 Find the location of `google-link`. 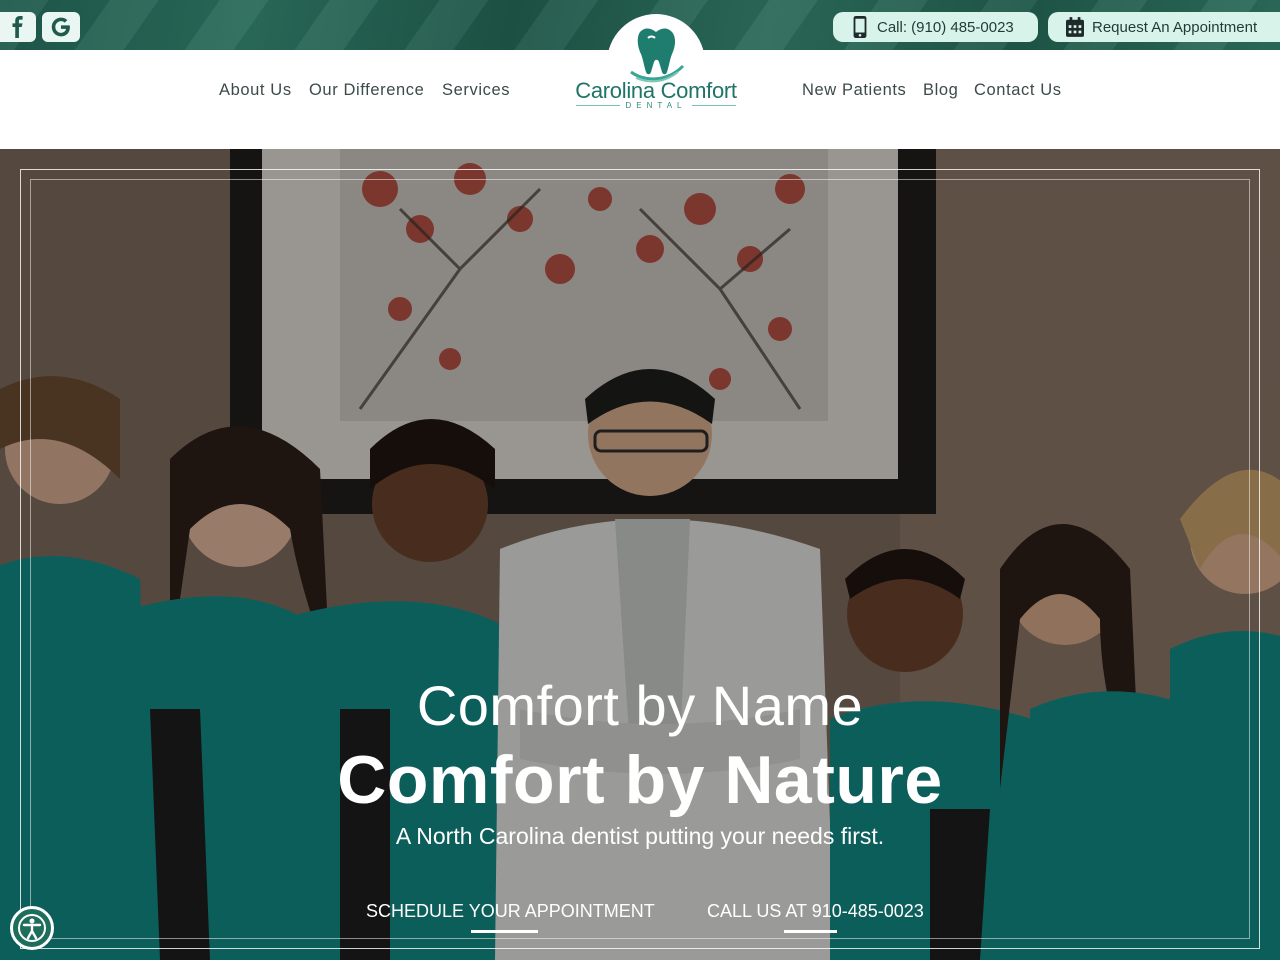

google-link is located at coordinates (61, 27).